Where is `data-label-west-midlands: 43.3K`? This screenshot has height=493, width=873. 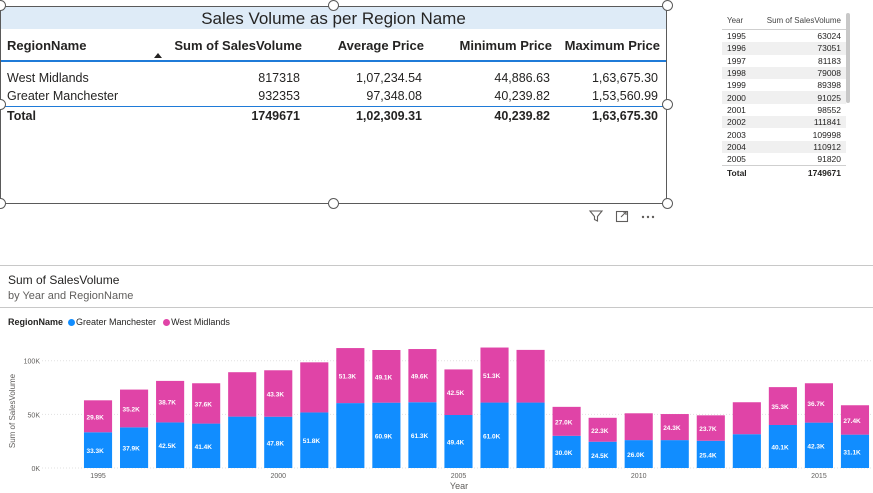
data-label-west-midlands: 43.3K is located at coordinates (276, 394).